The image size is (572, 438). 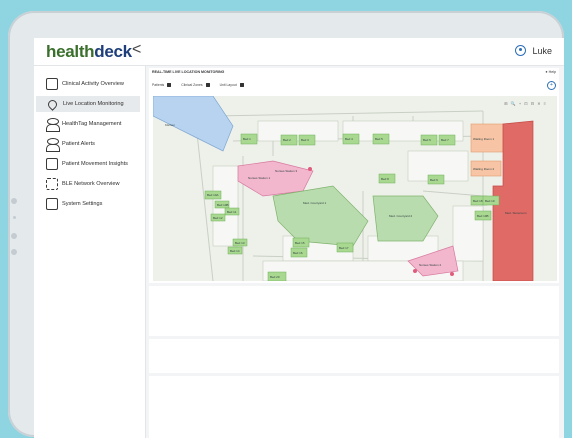 What do you see at coordinates (88, 124) in the screenshot?
I see `sidebar-item-healthtag: HealthTag Management` at bounding box center [88, 124].